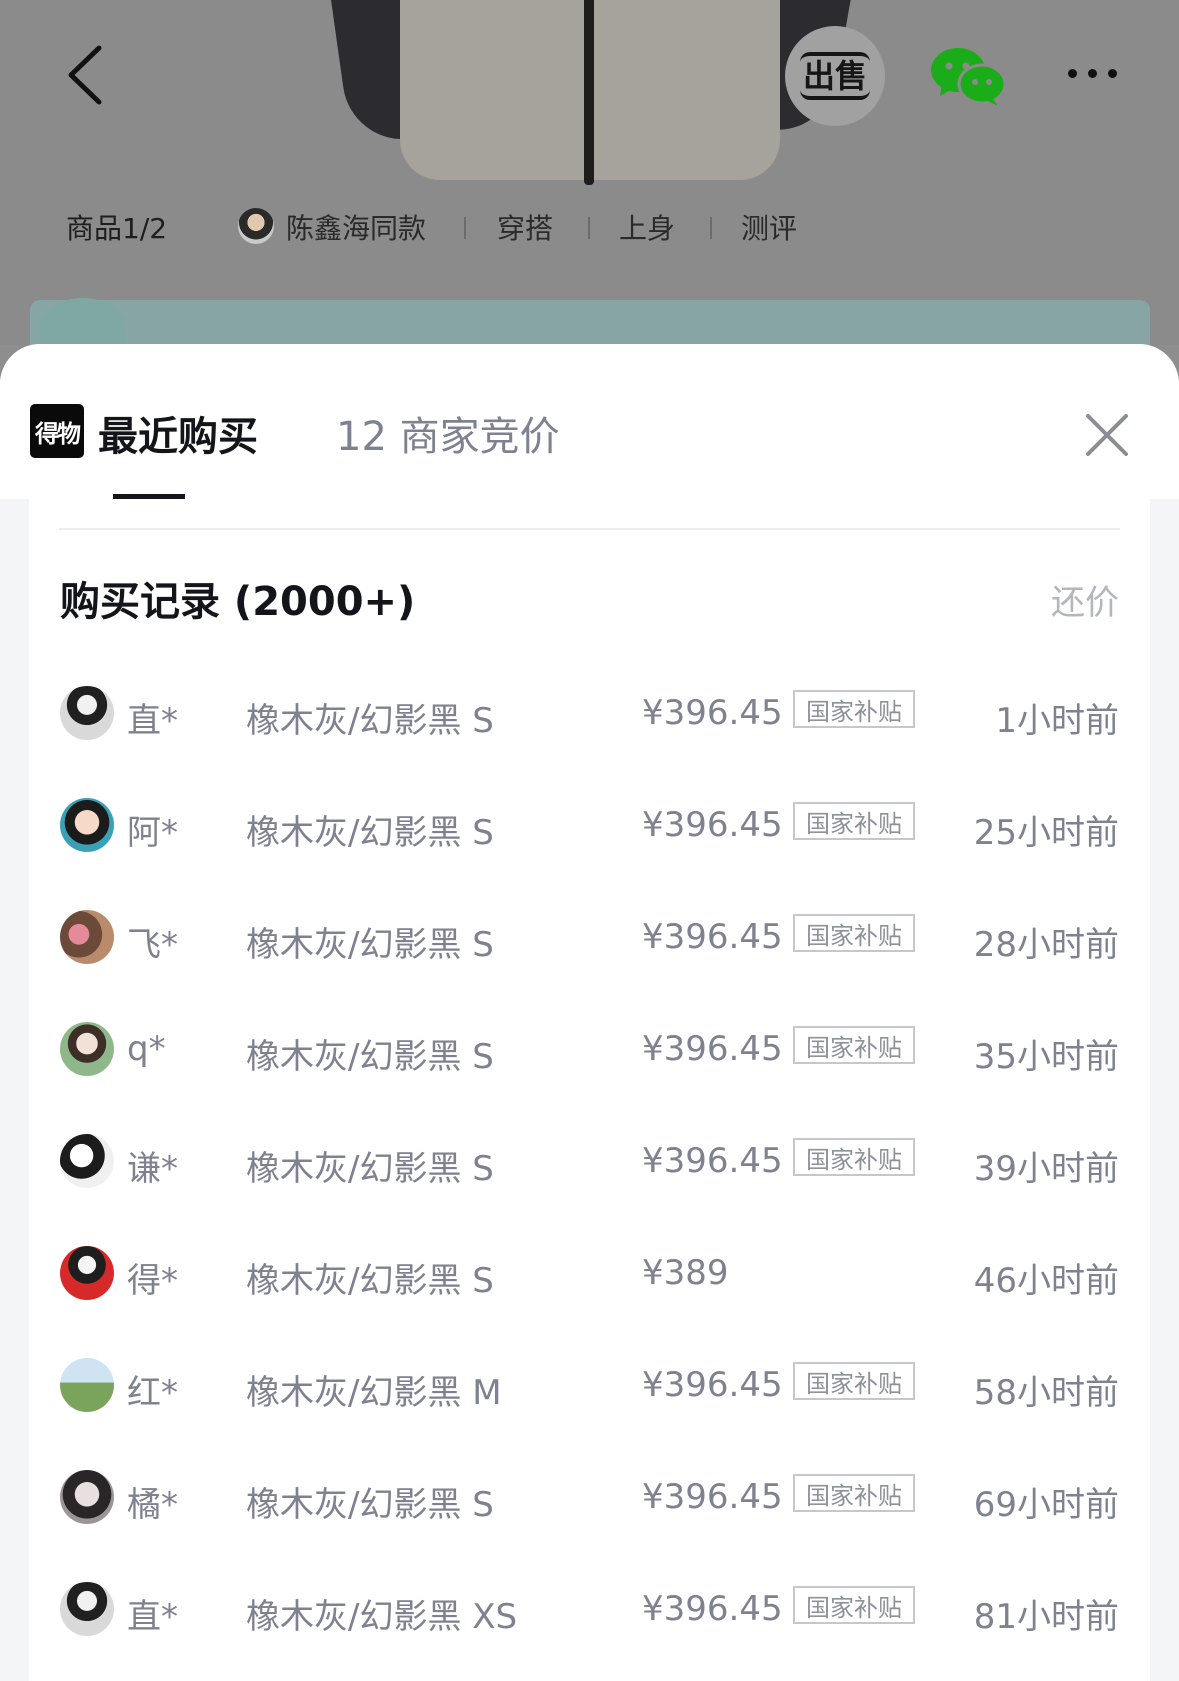  I want to click on buyer-name: 飞*, so click(152, 945).